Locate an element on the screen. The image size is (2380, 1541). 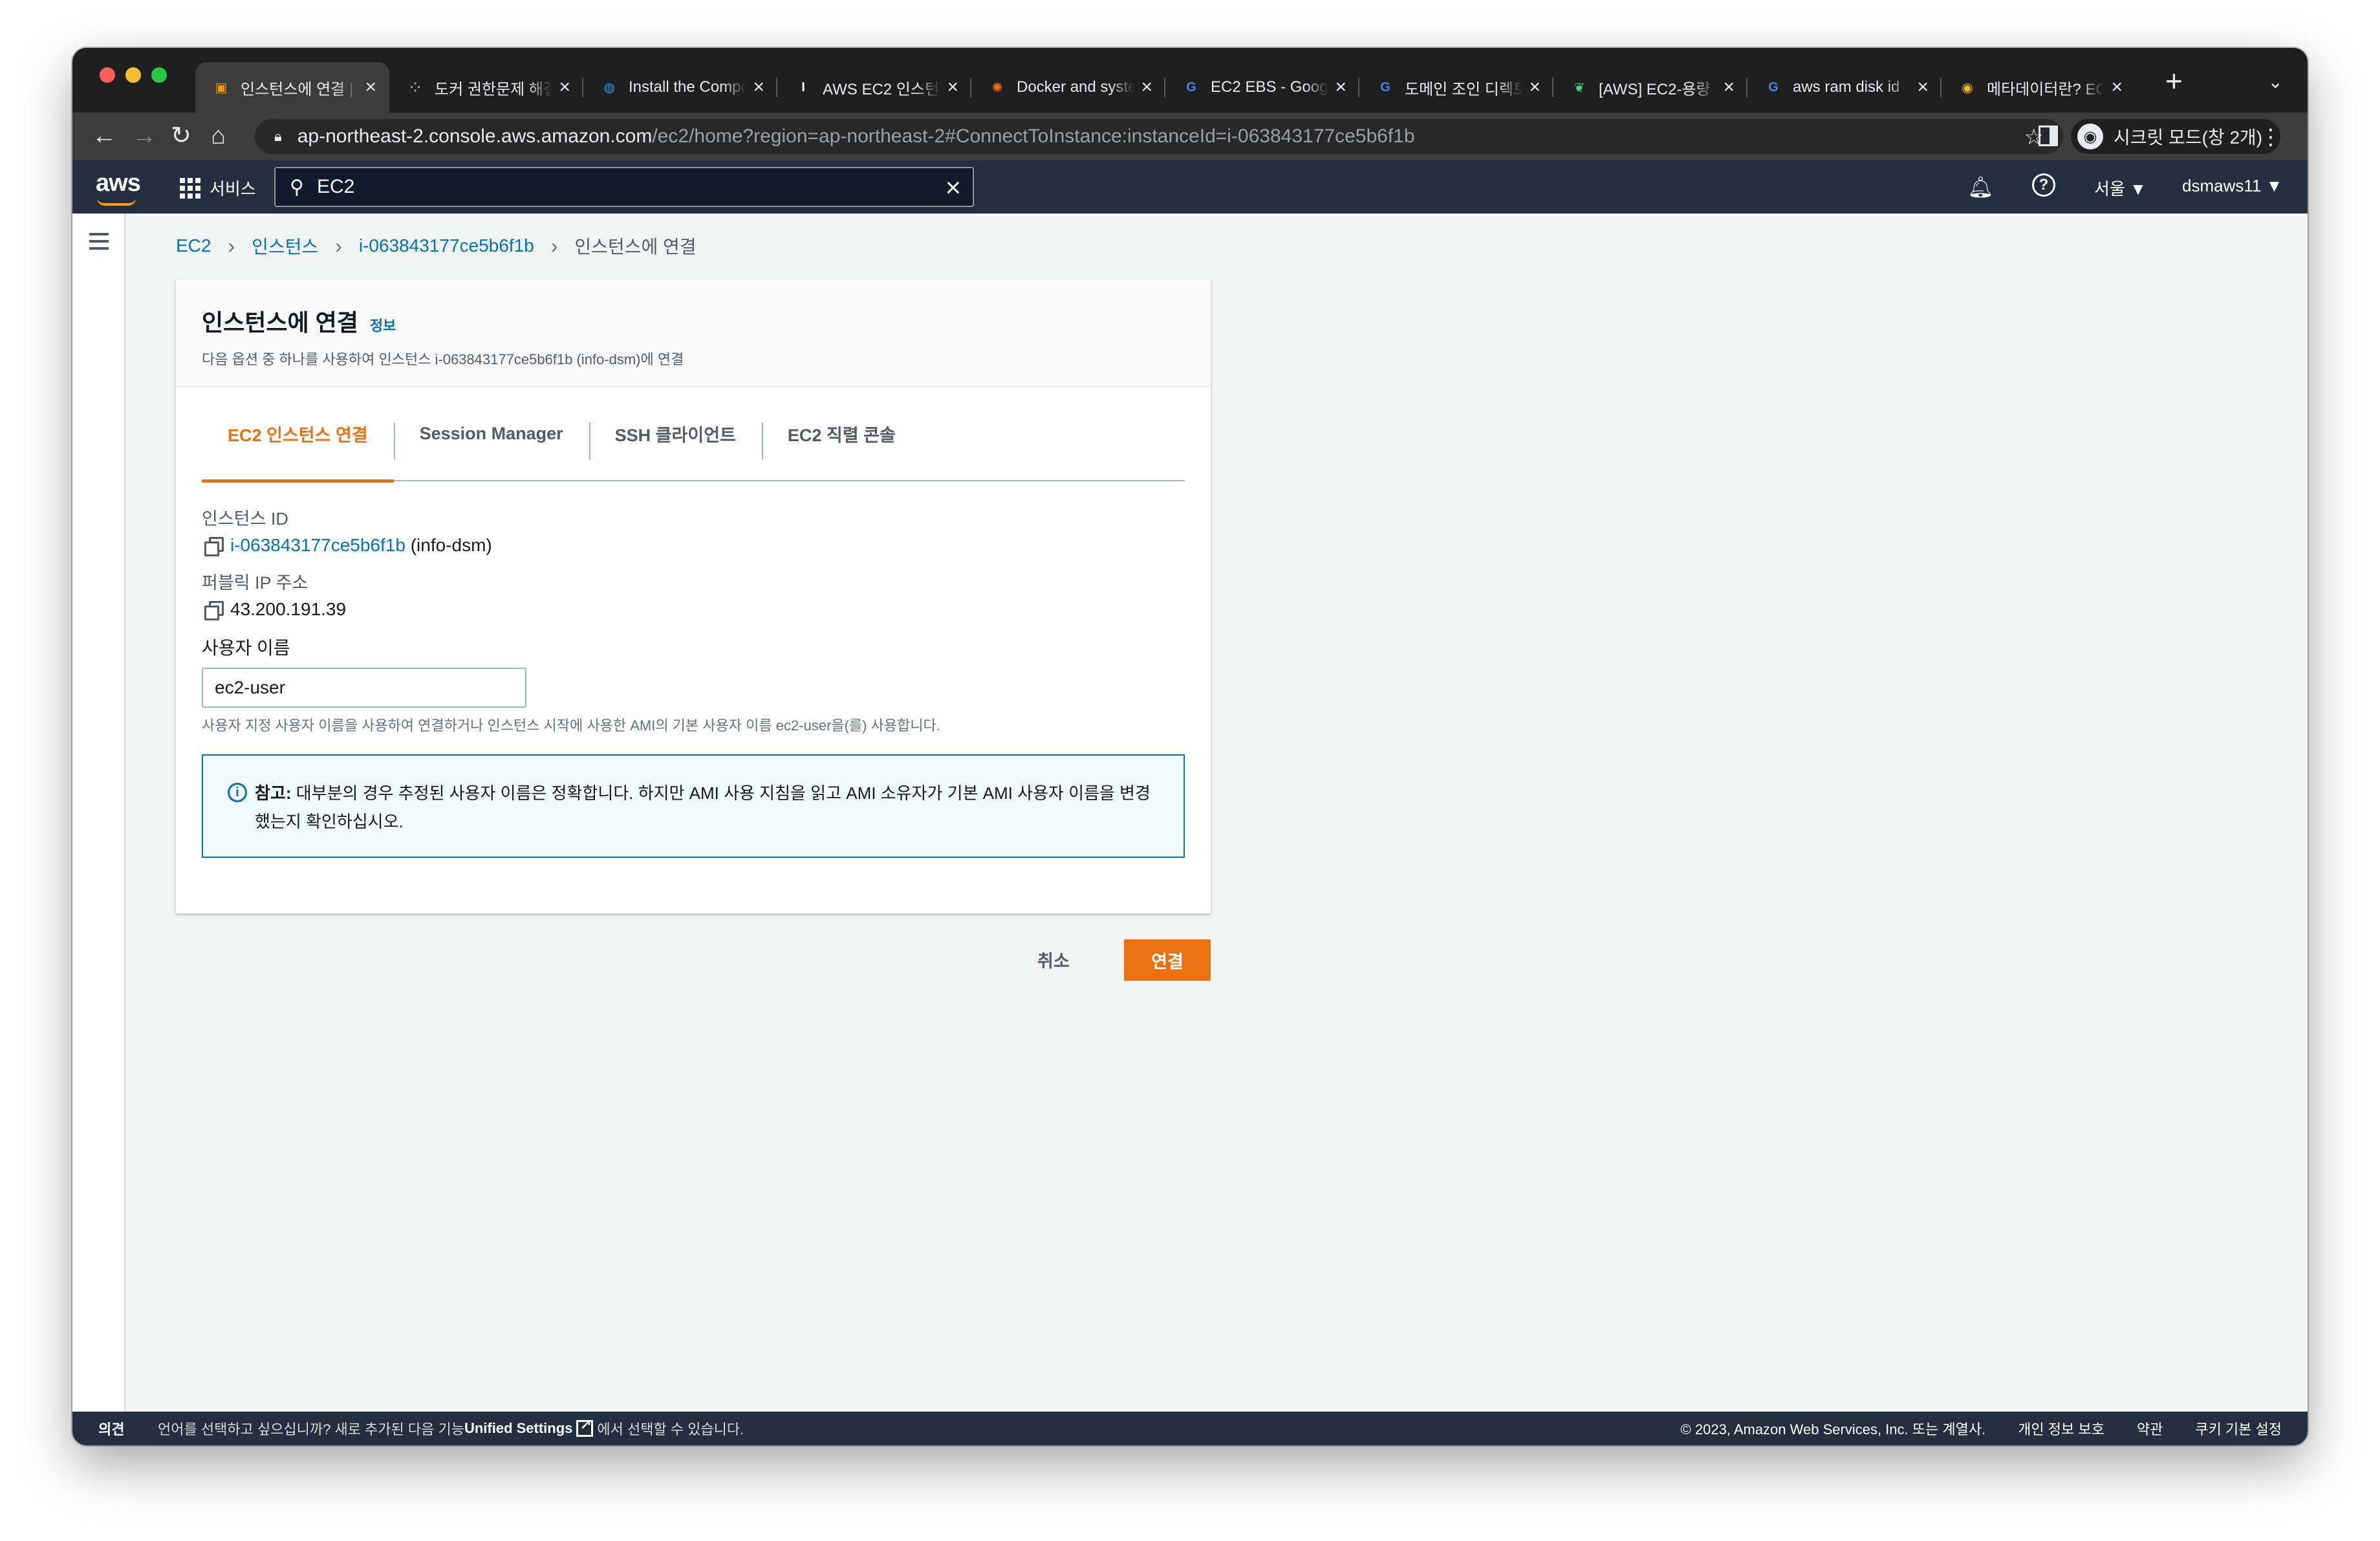
url-host: ap-northeast-2.console.aws.amazon.com is located at coordinates (475, 136).